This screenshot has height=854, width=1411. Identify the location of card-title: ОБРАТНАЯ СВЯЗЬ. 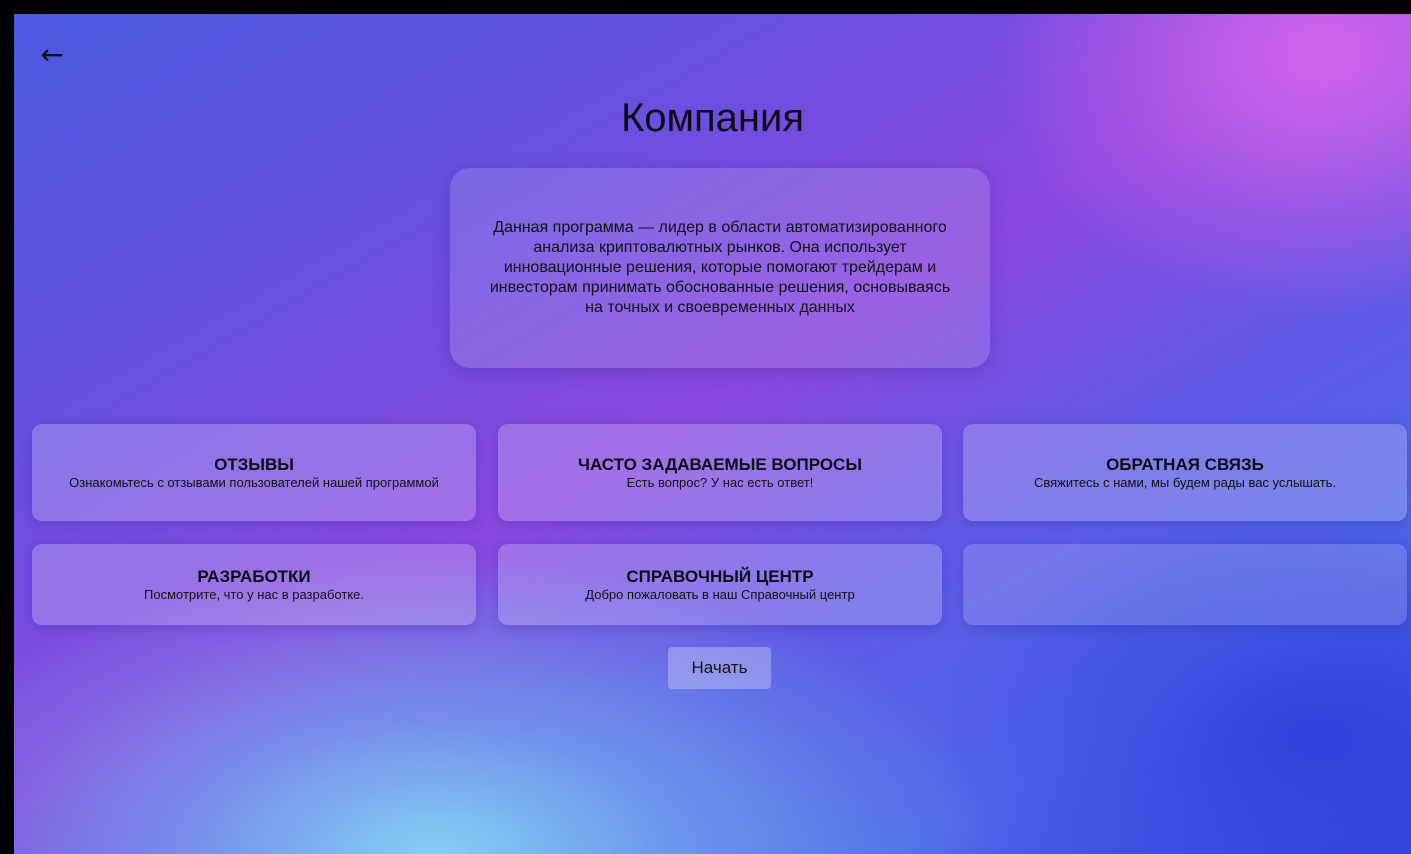
(1185, 464).